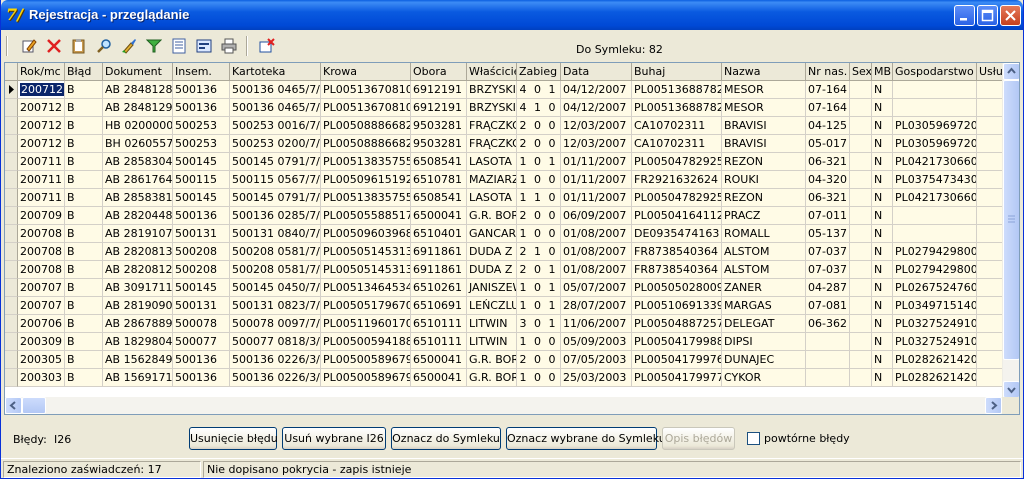 This screenshot has height=479, width=1024. Describe the element at coordinates (828, 198) in the screenshot. I see `cell-nrnas: 06-321` at that location.